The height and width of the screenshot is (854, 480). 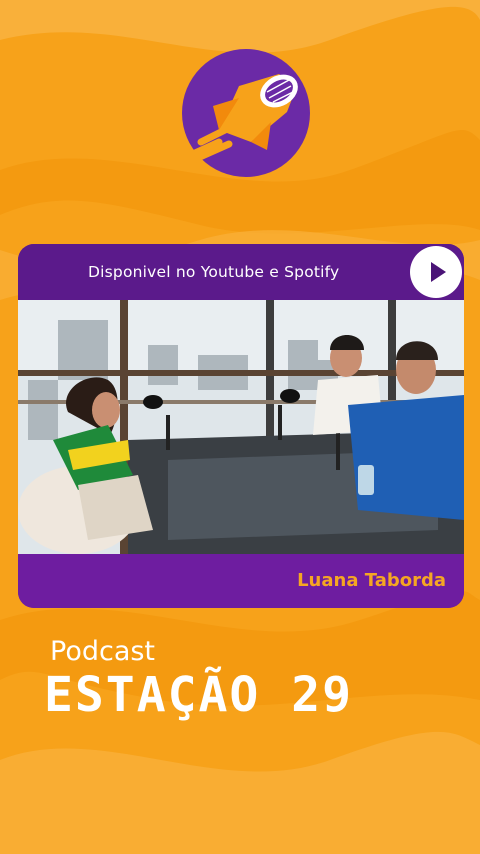 What do you see at coordinates (241, 581) in the screenshot?
I see `card-footer: Luana Taborda` at bounding box center [241, 581].